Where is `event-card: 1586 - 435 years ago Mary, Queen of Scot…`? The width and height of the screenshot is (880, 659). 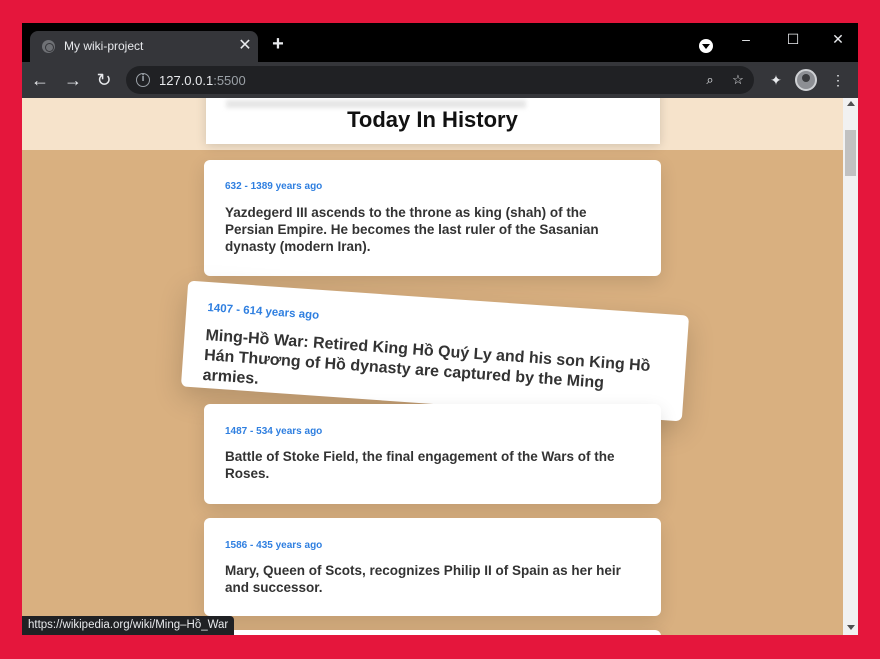 event-card: 1586 - 435 years ago Mary, Queen of Scot… is located at coordinates (432, 567).